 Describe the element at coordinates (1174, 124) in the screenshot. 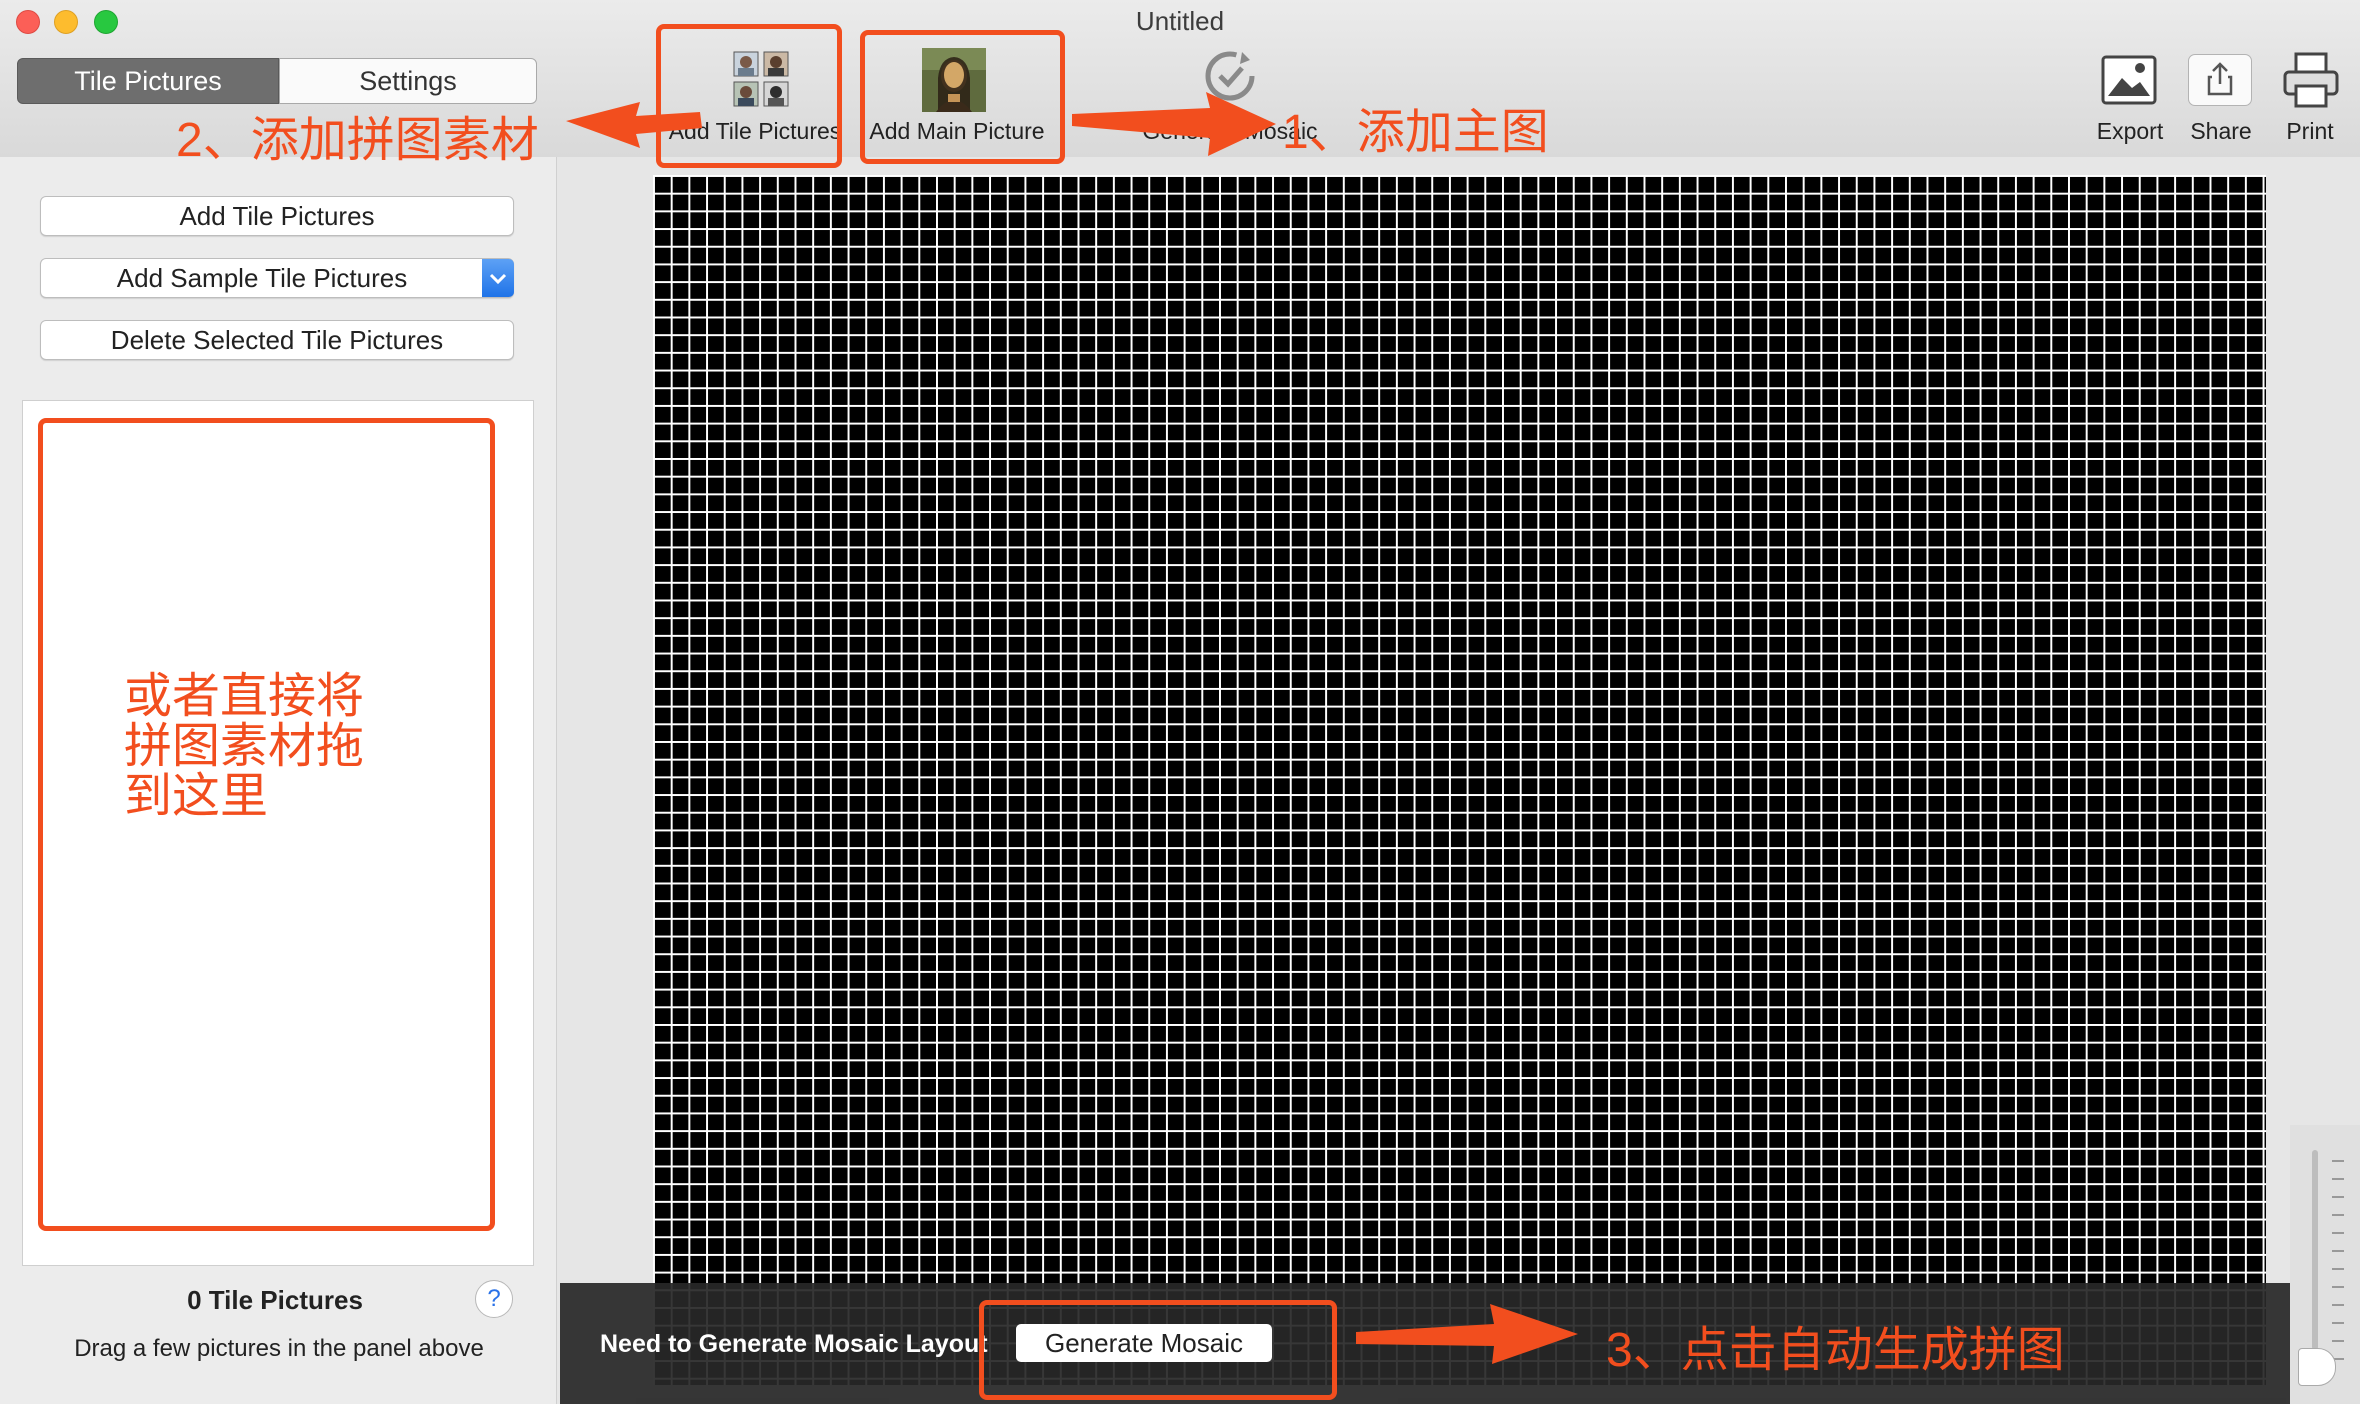

I see `arrow-to-step1` at that location.